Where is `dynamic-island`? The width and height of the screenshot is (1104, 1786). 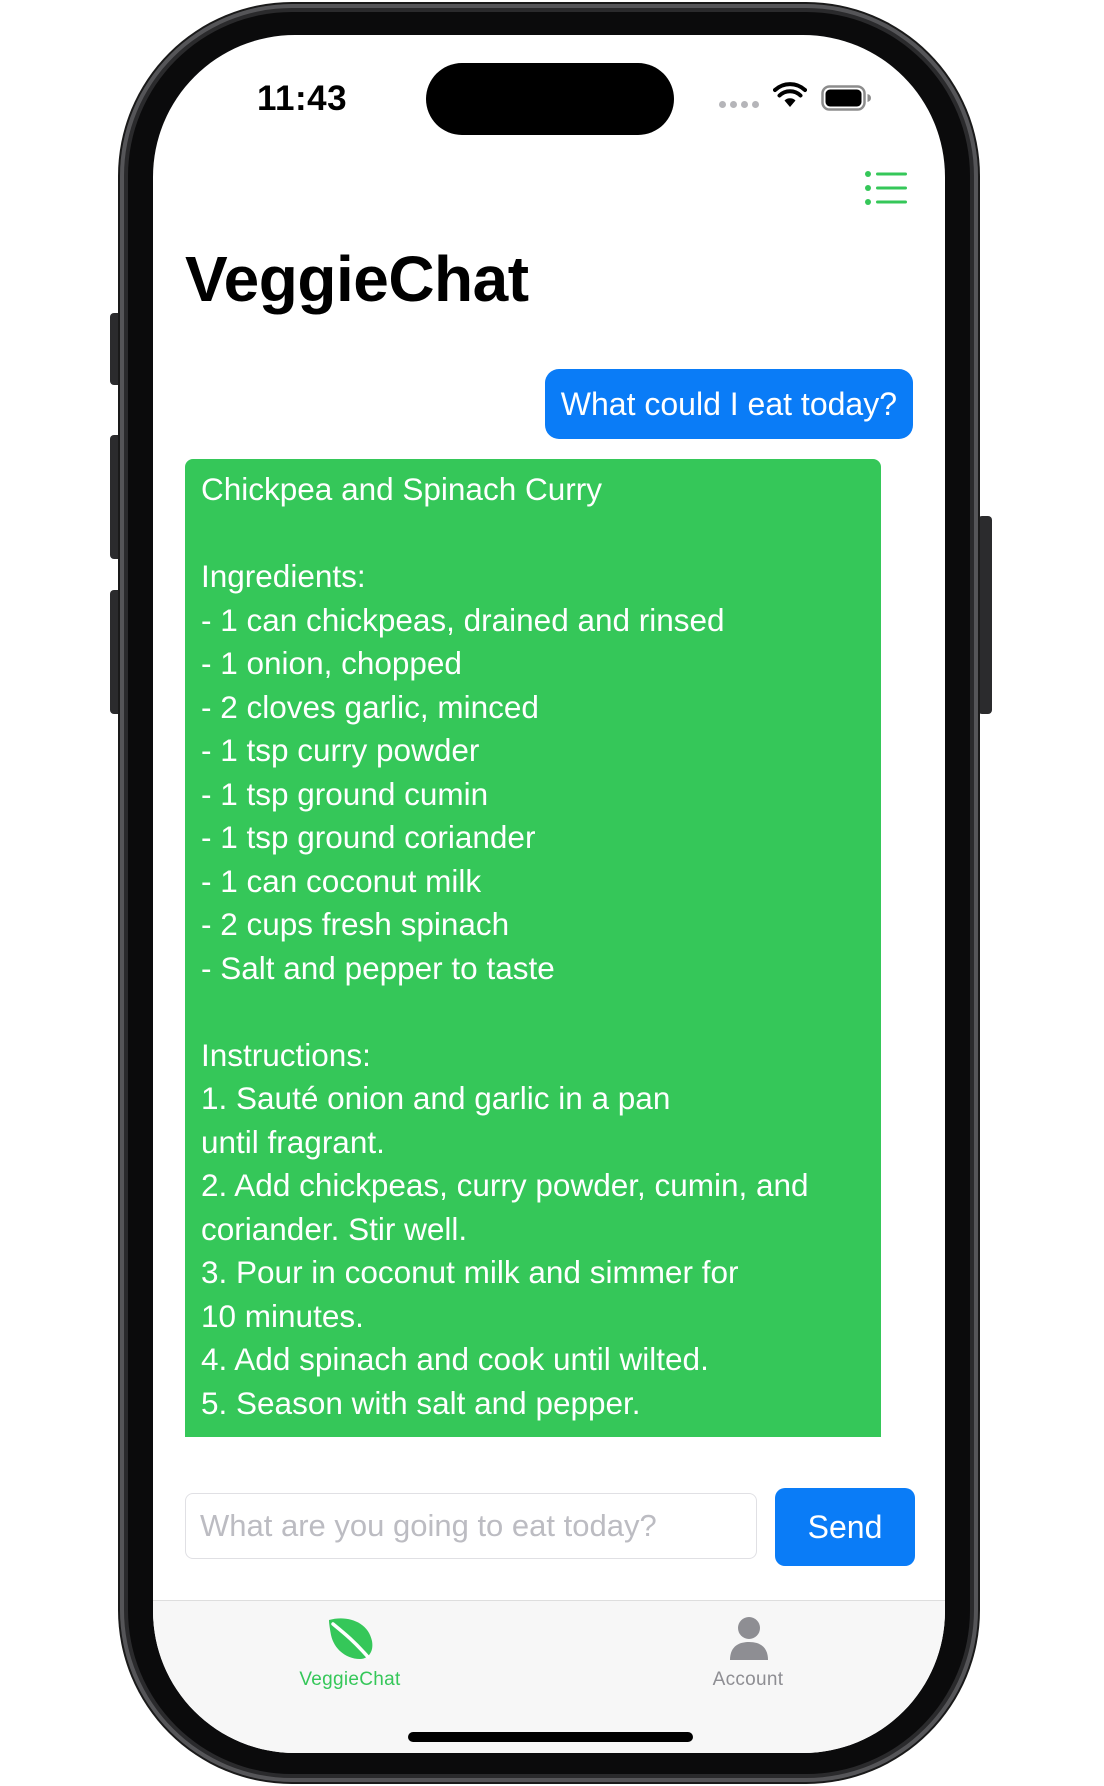 dynamic-island is located at coordinates (550, 99).